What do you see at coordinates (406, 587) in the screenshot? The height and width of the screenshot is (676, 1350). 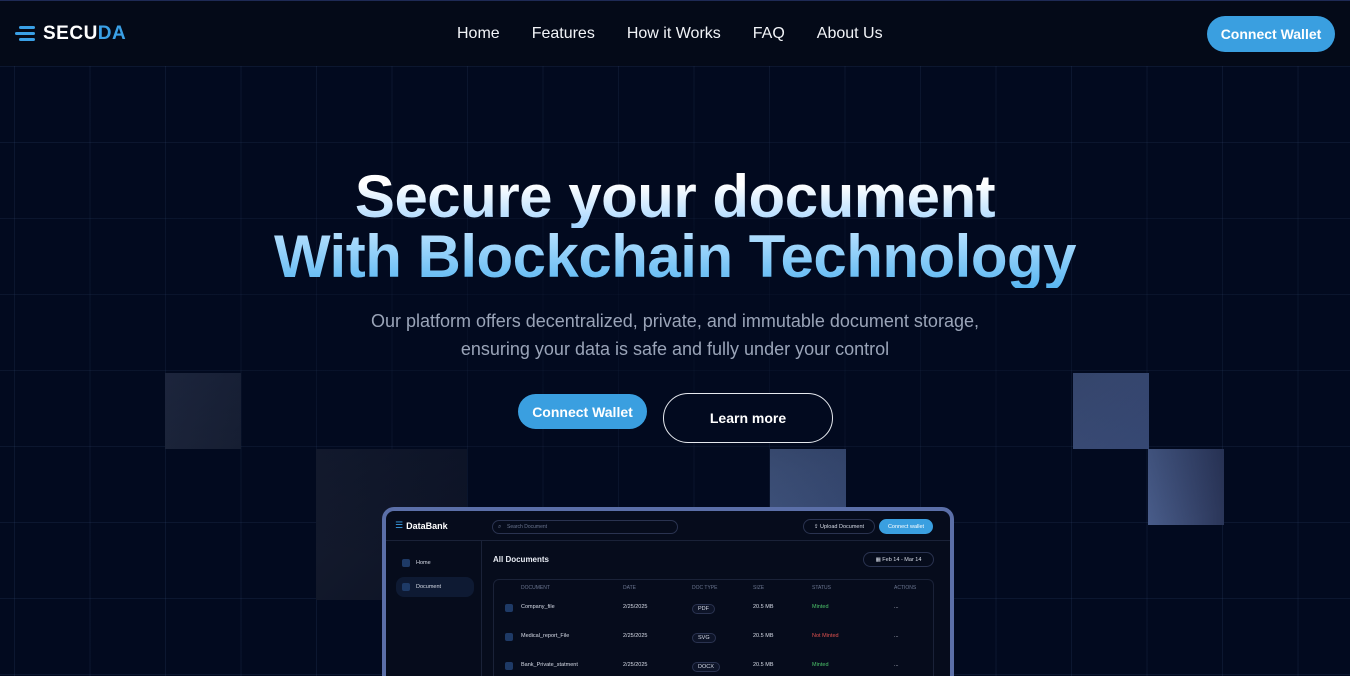 I see `document-icon` at bounding box center [406, 587].